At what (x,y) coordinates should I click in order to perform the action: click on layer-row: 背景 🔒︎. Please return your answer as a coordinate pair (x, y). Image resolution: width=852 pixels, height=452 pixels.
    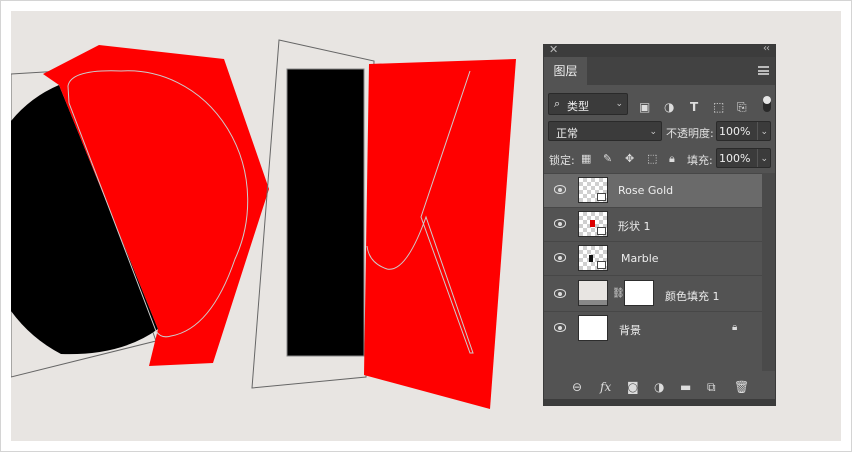
    Looking at the image, I should click on (653, 328).